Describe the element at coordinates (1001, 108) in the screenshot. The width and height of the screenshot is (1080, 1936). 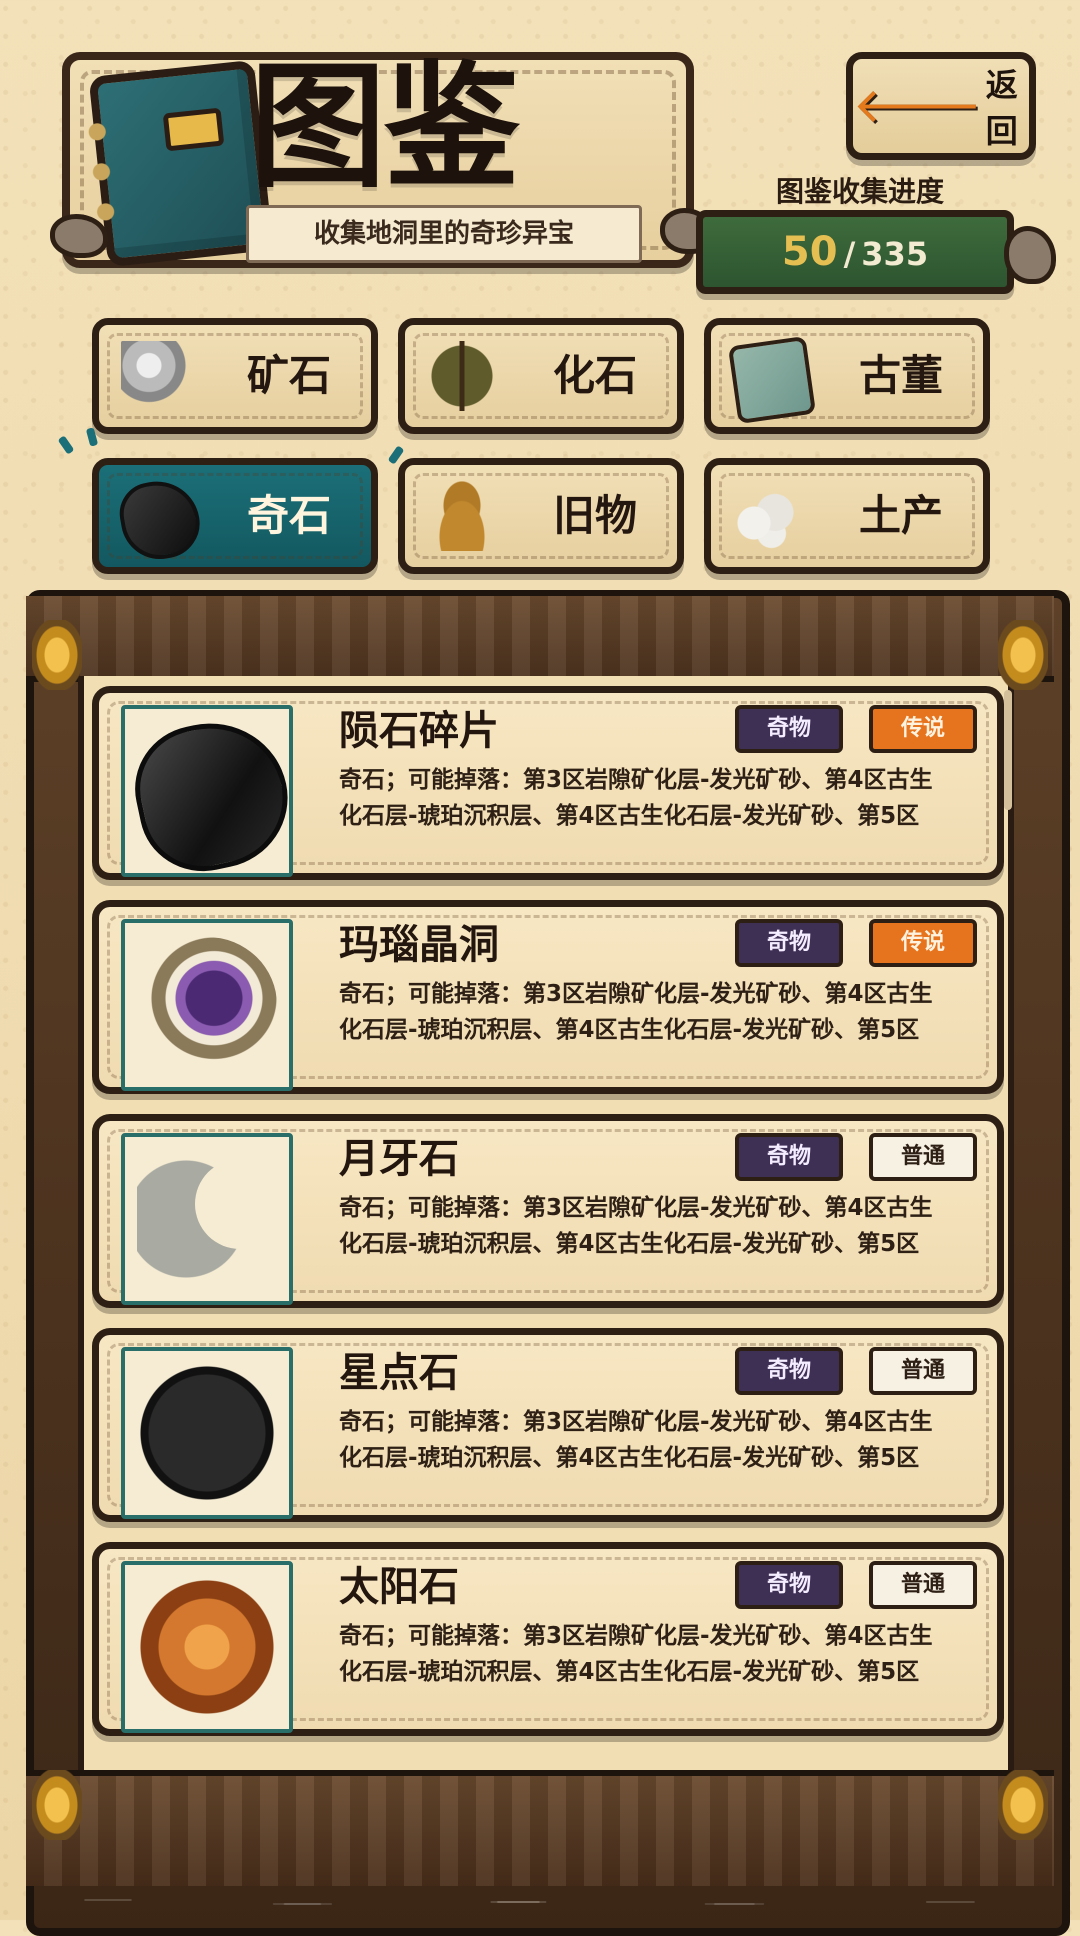
I see `back-button-label: 返回` at that location.